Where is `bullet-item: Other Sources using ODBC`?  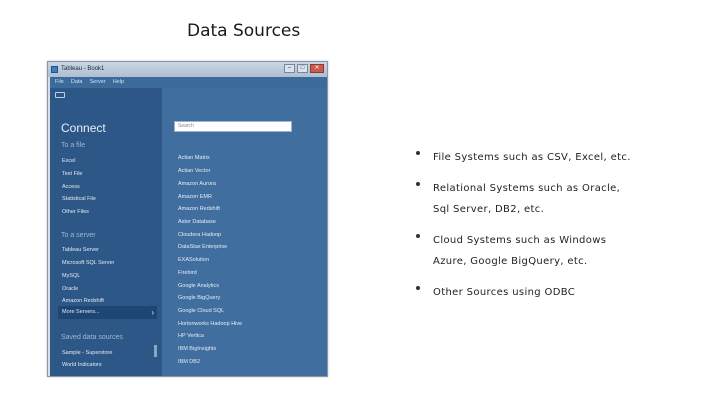
bullet-item: Other Sources using ODBC is located at coordinates (566, 293).